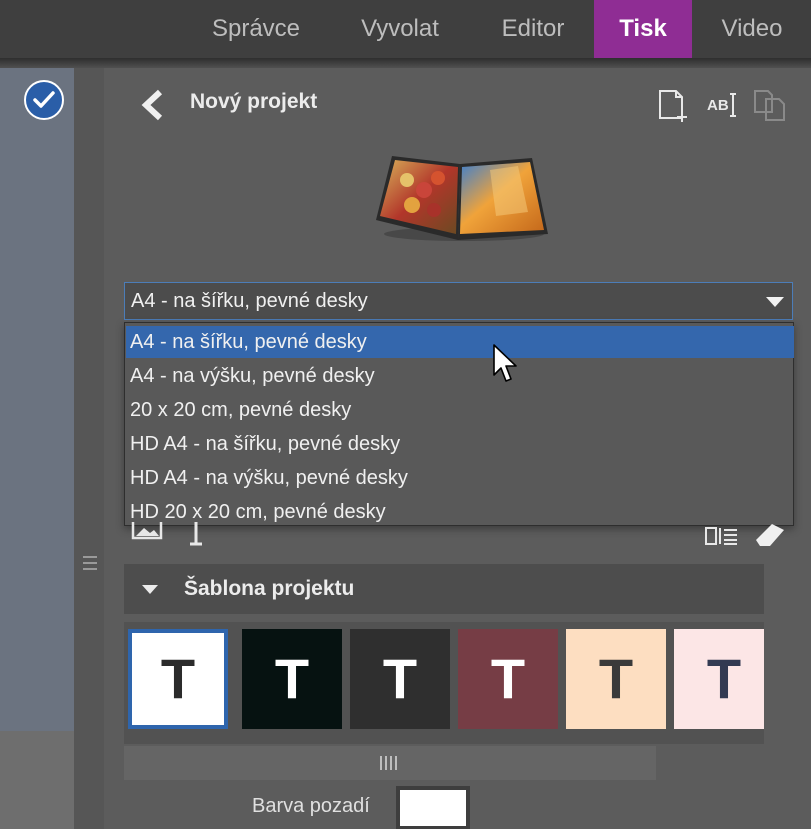 Image resolution: width=811 pixels, height=829 pixels. What do you see at coordinates (37, 780) in the screenshot?
I see `thumbnail-strip-bottom` at bounding box center [37, 780].